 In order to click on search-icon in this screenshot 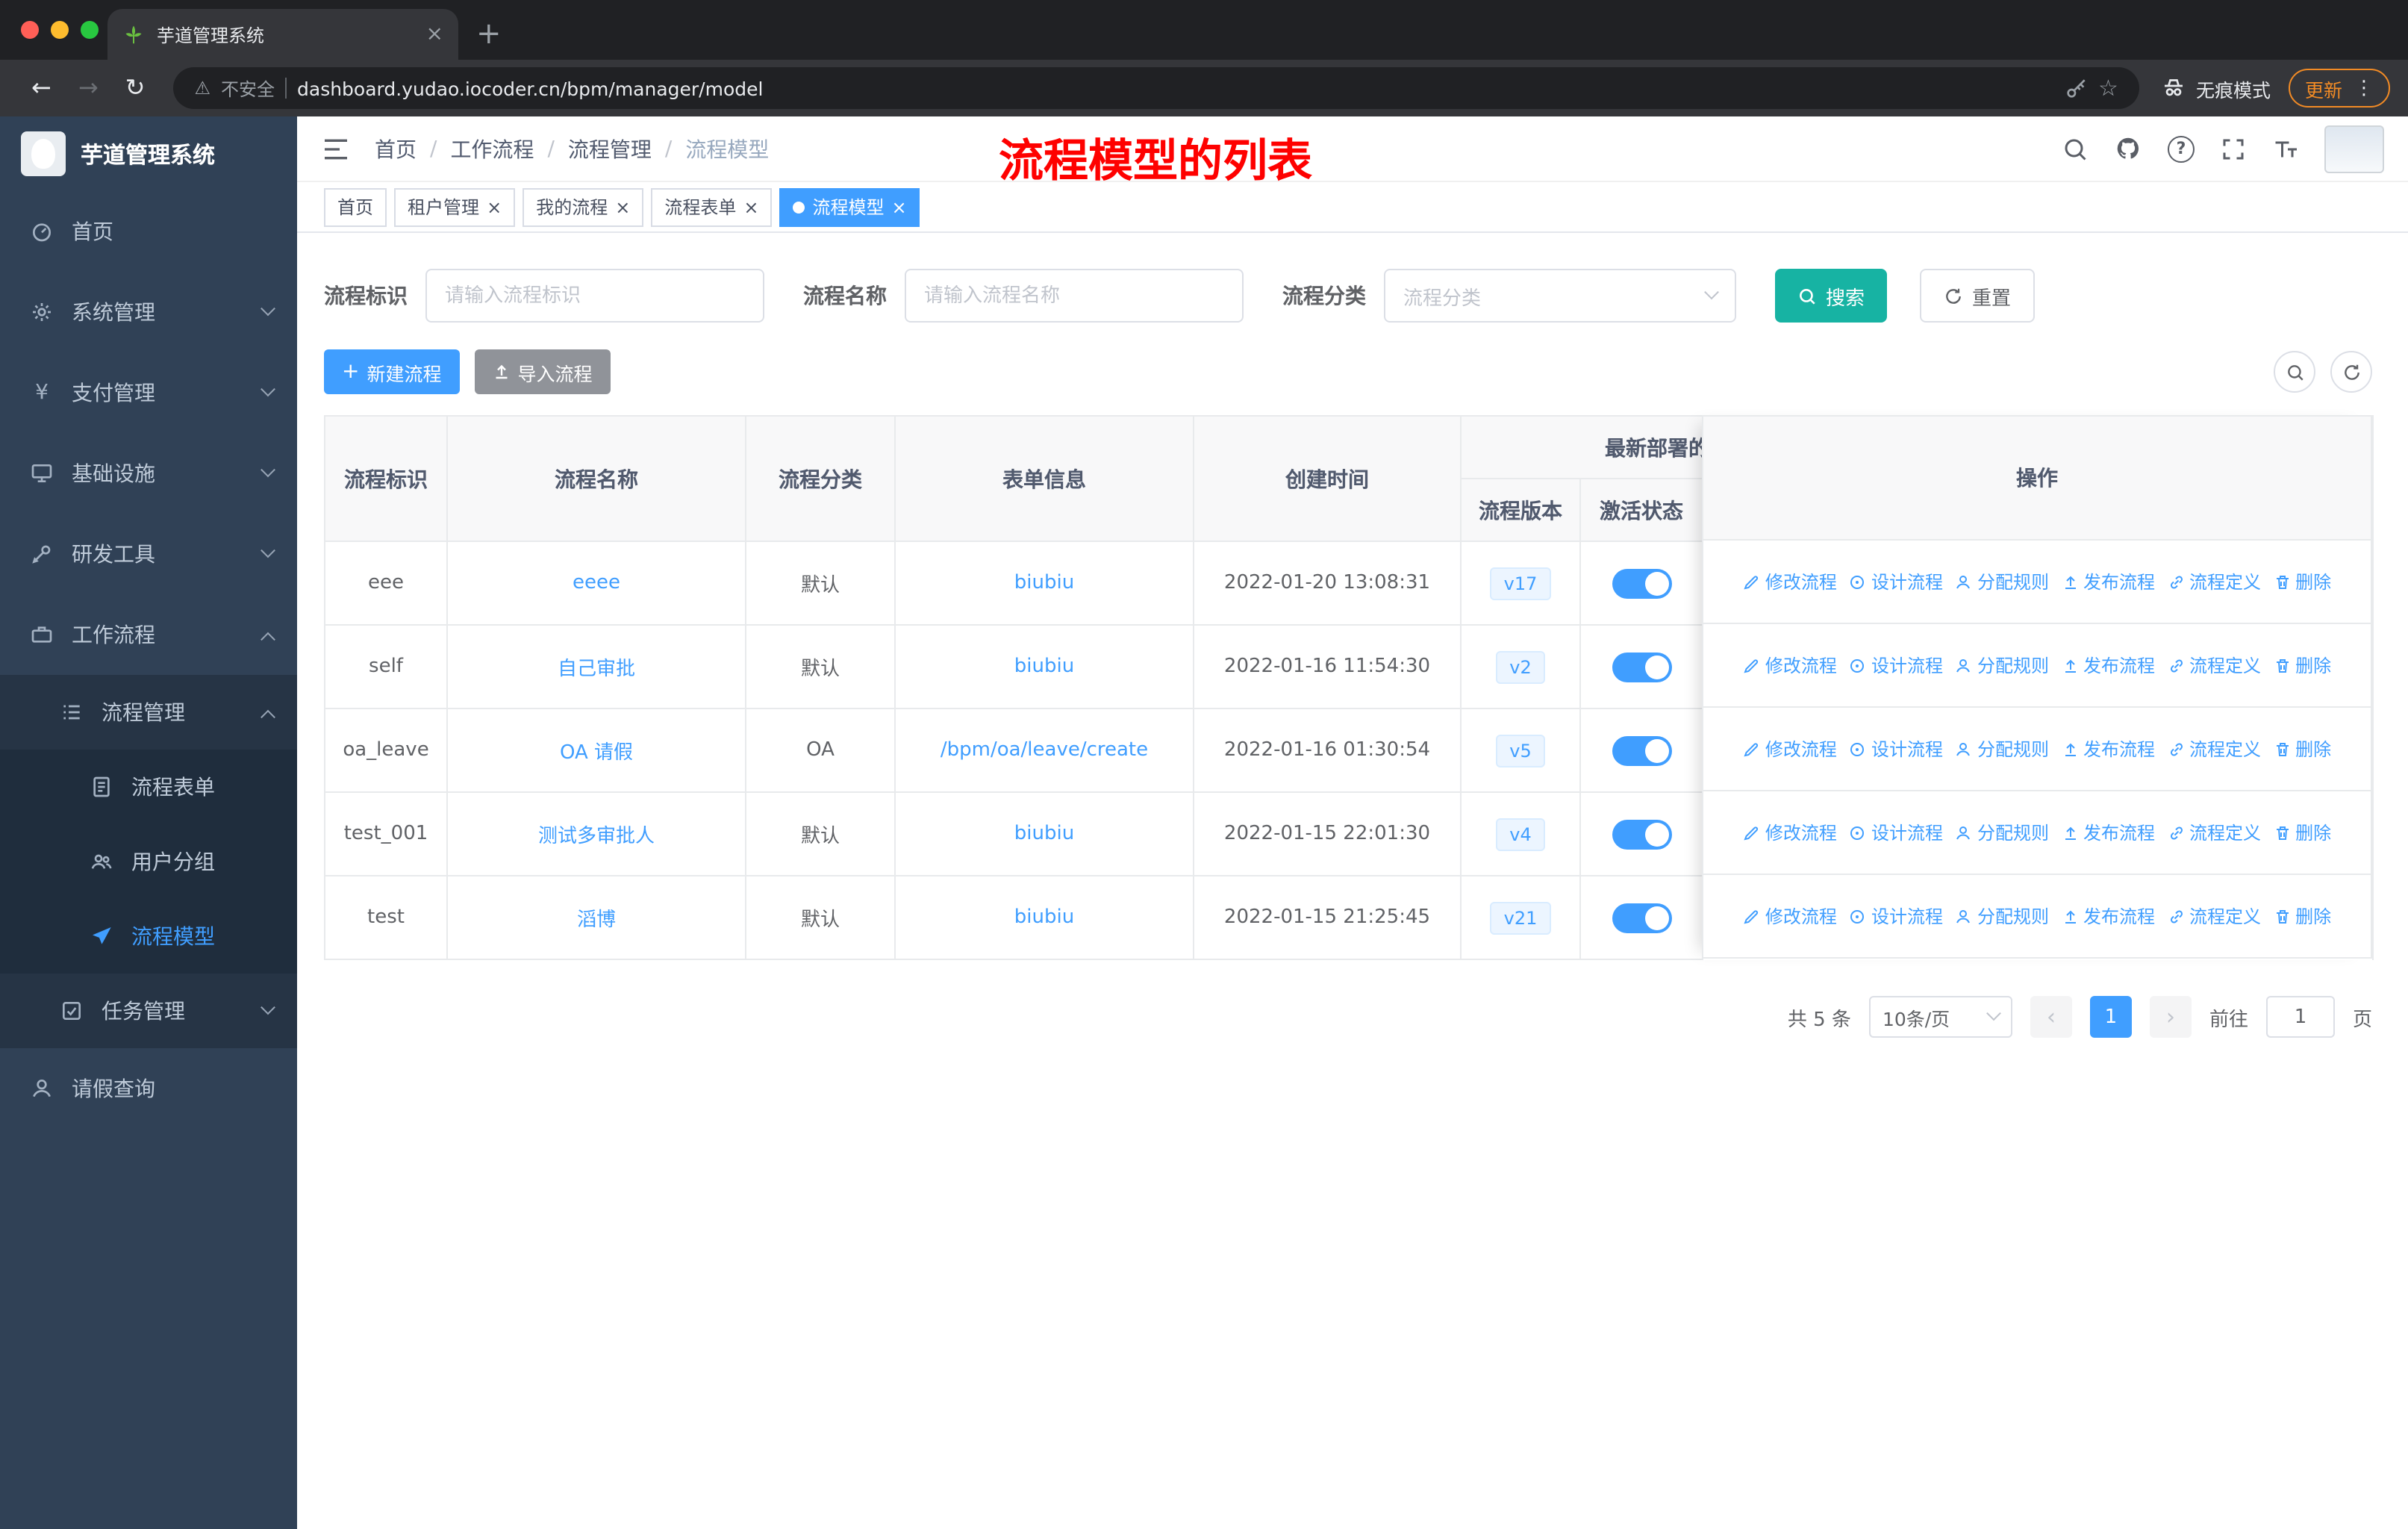, I will do `click(2075, 148)`.